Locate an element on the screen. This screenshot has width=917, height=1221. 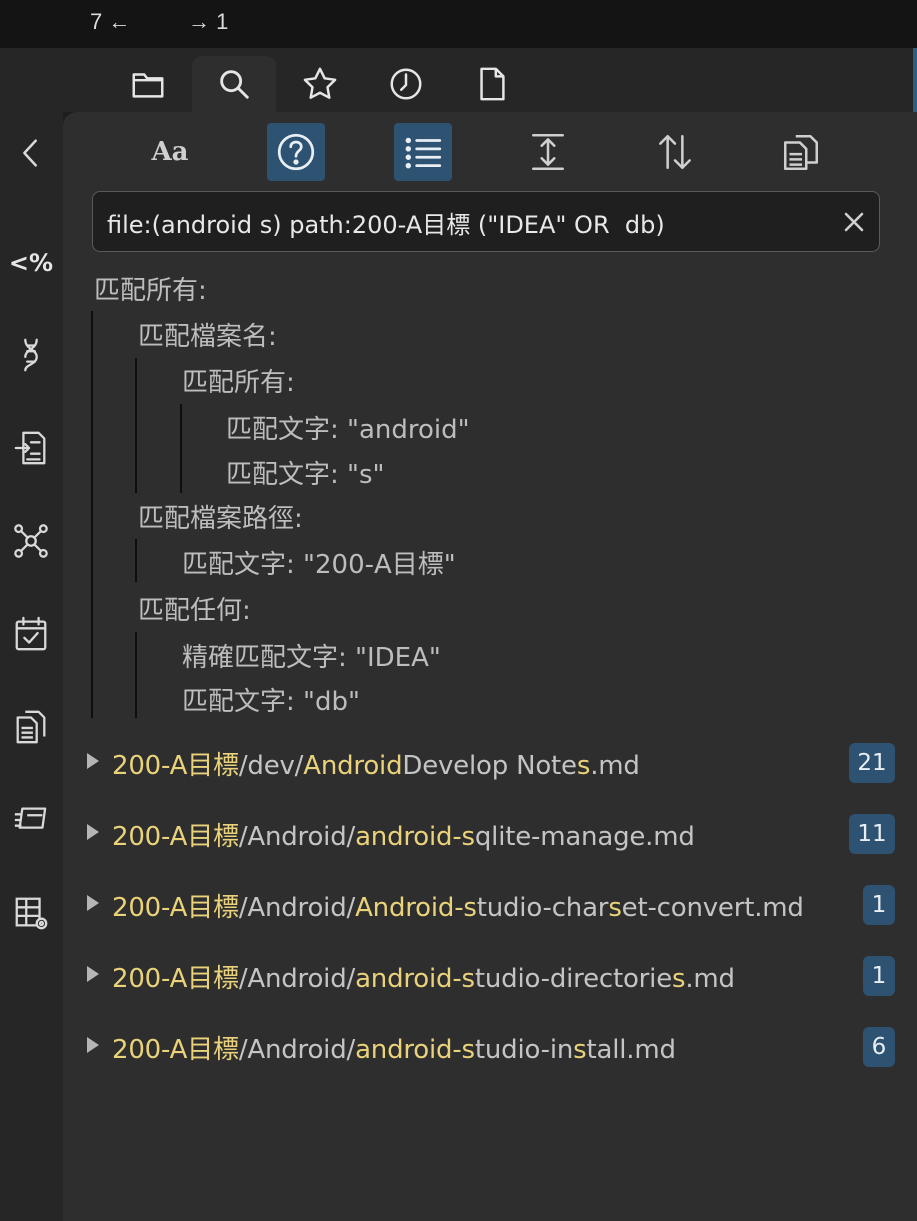
explain-exact-match-text: 精確匹配文字: "IDEA" is located at coordinates (311, 658).